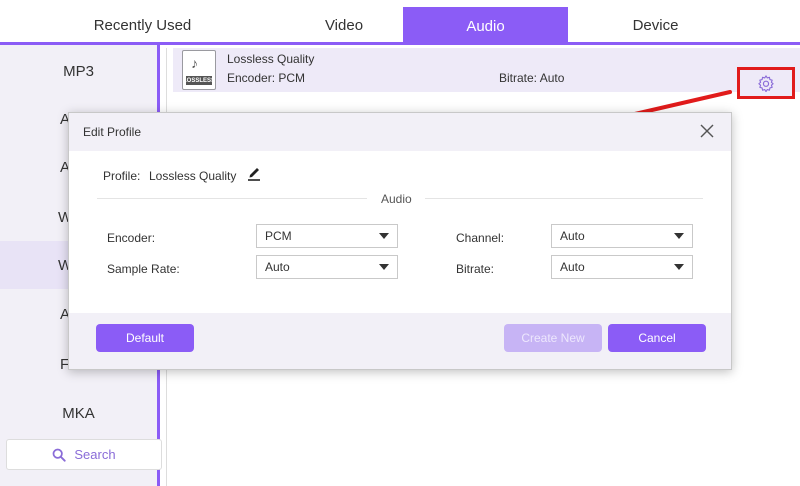 The height and width of the screenshot is (486, 800). I want to click on sidebar-item-mp3: MP3, so click(78, 71).